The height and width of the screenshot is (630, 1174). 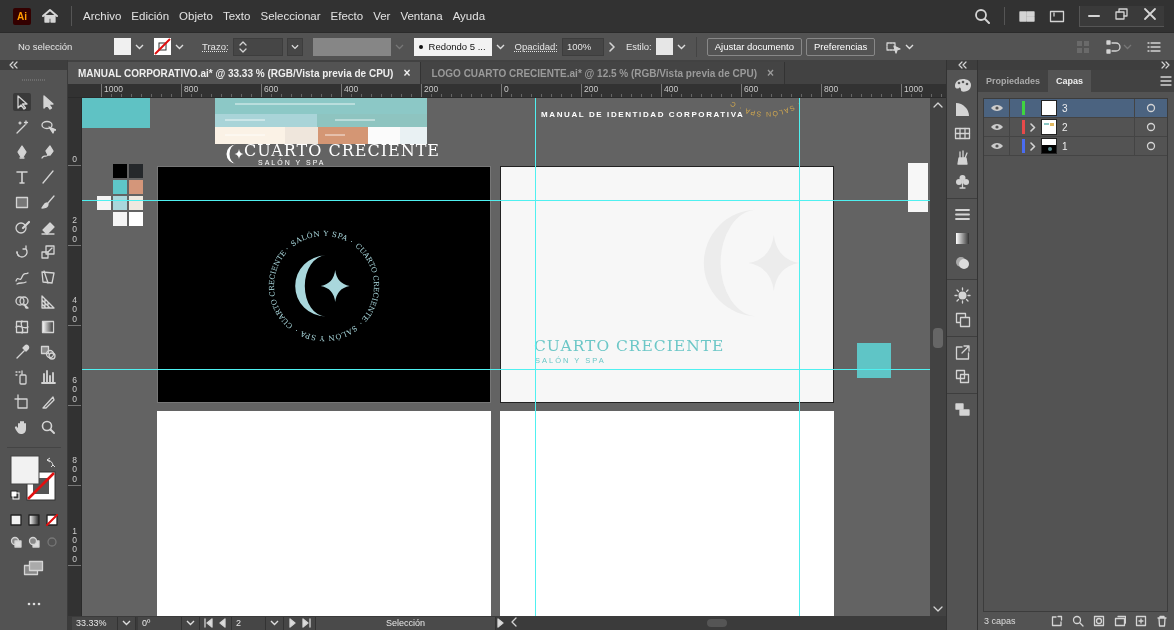 I want to click on opacity-label: Opacidad:, so click(x=536, y=46).